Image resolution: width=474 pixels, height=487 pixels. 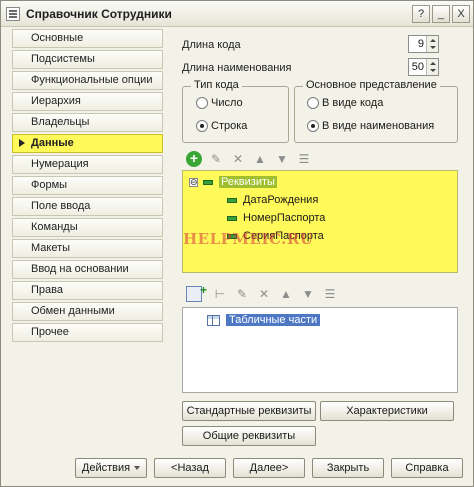 I want to click on tree-row-attributes: ⊖ Реквизиты, so click(x=233, y=182).